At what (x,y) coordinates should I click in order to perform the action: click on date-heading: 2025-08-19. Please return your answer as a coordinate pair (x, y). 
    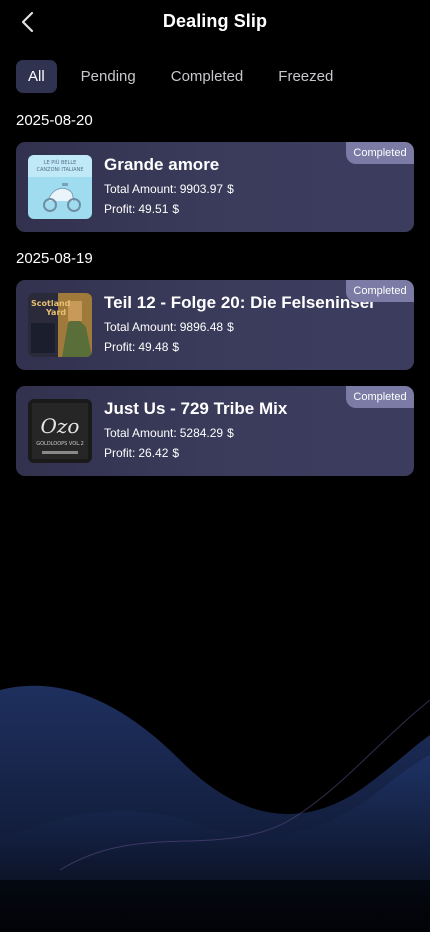
    Looking at the image, I should click on (54, 258).